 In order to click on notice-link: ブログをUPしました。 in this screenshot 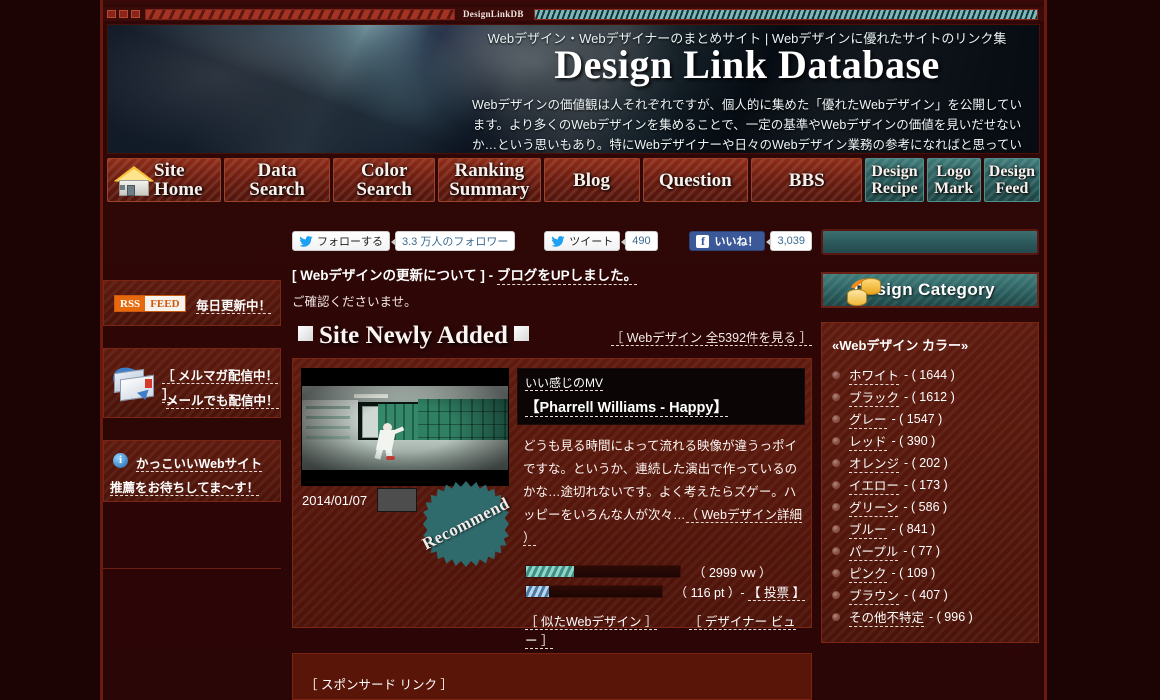, I will do `click(567, 276)`.